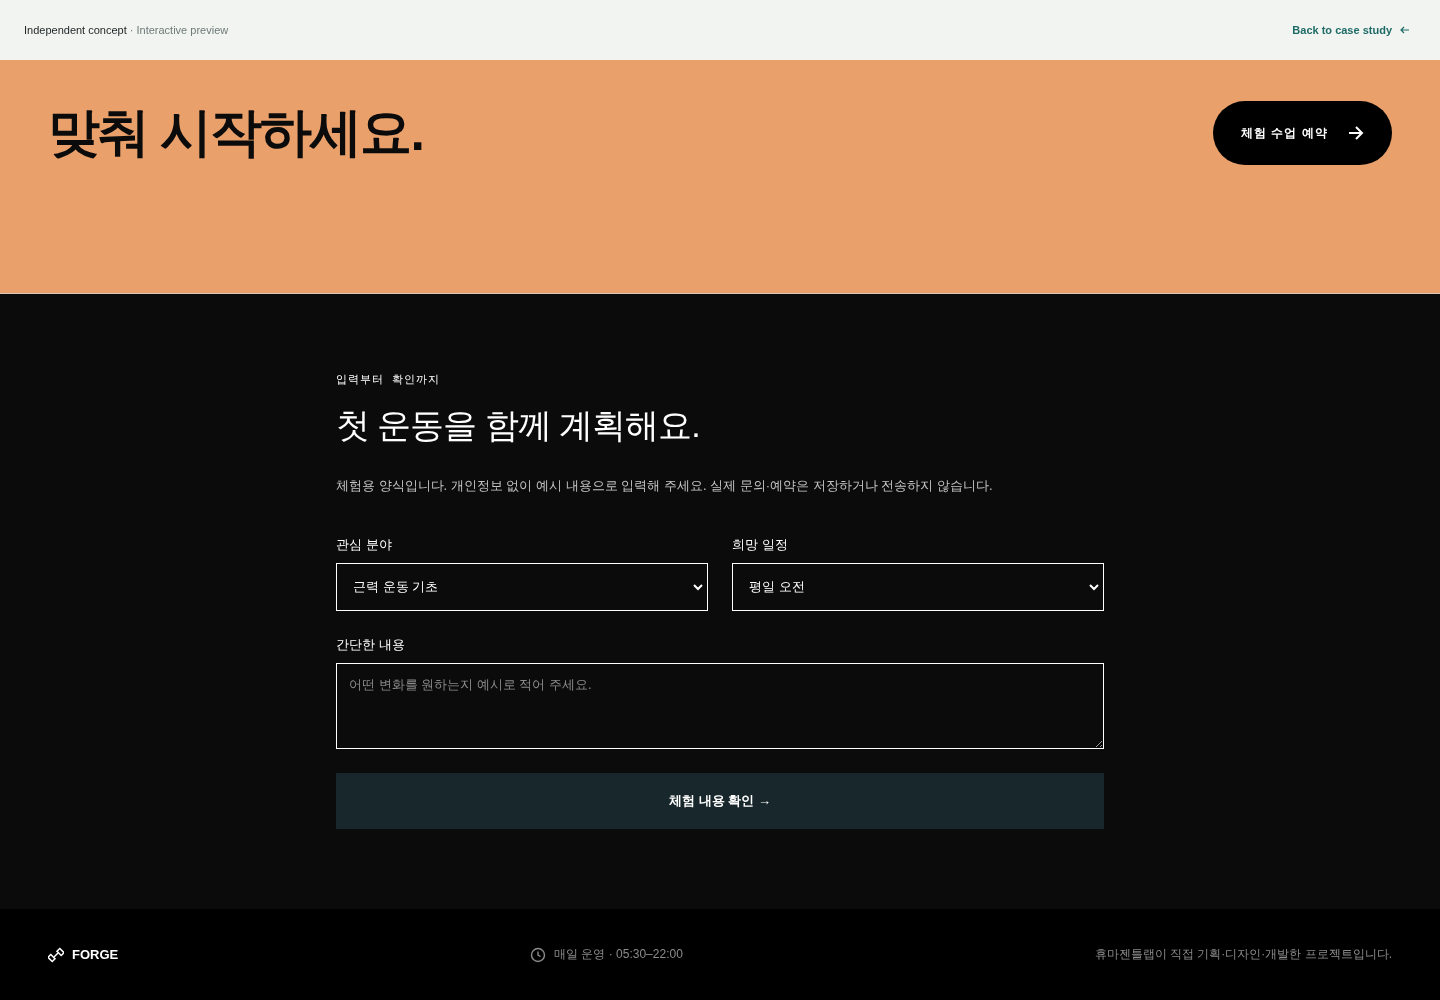  I want to click on back-arrow-icon, so click(1405, 30).